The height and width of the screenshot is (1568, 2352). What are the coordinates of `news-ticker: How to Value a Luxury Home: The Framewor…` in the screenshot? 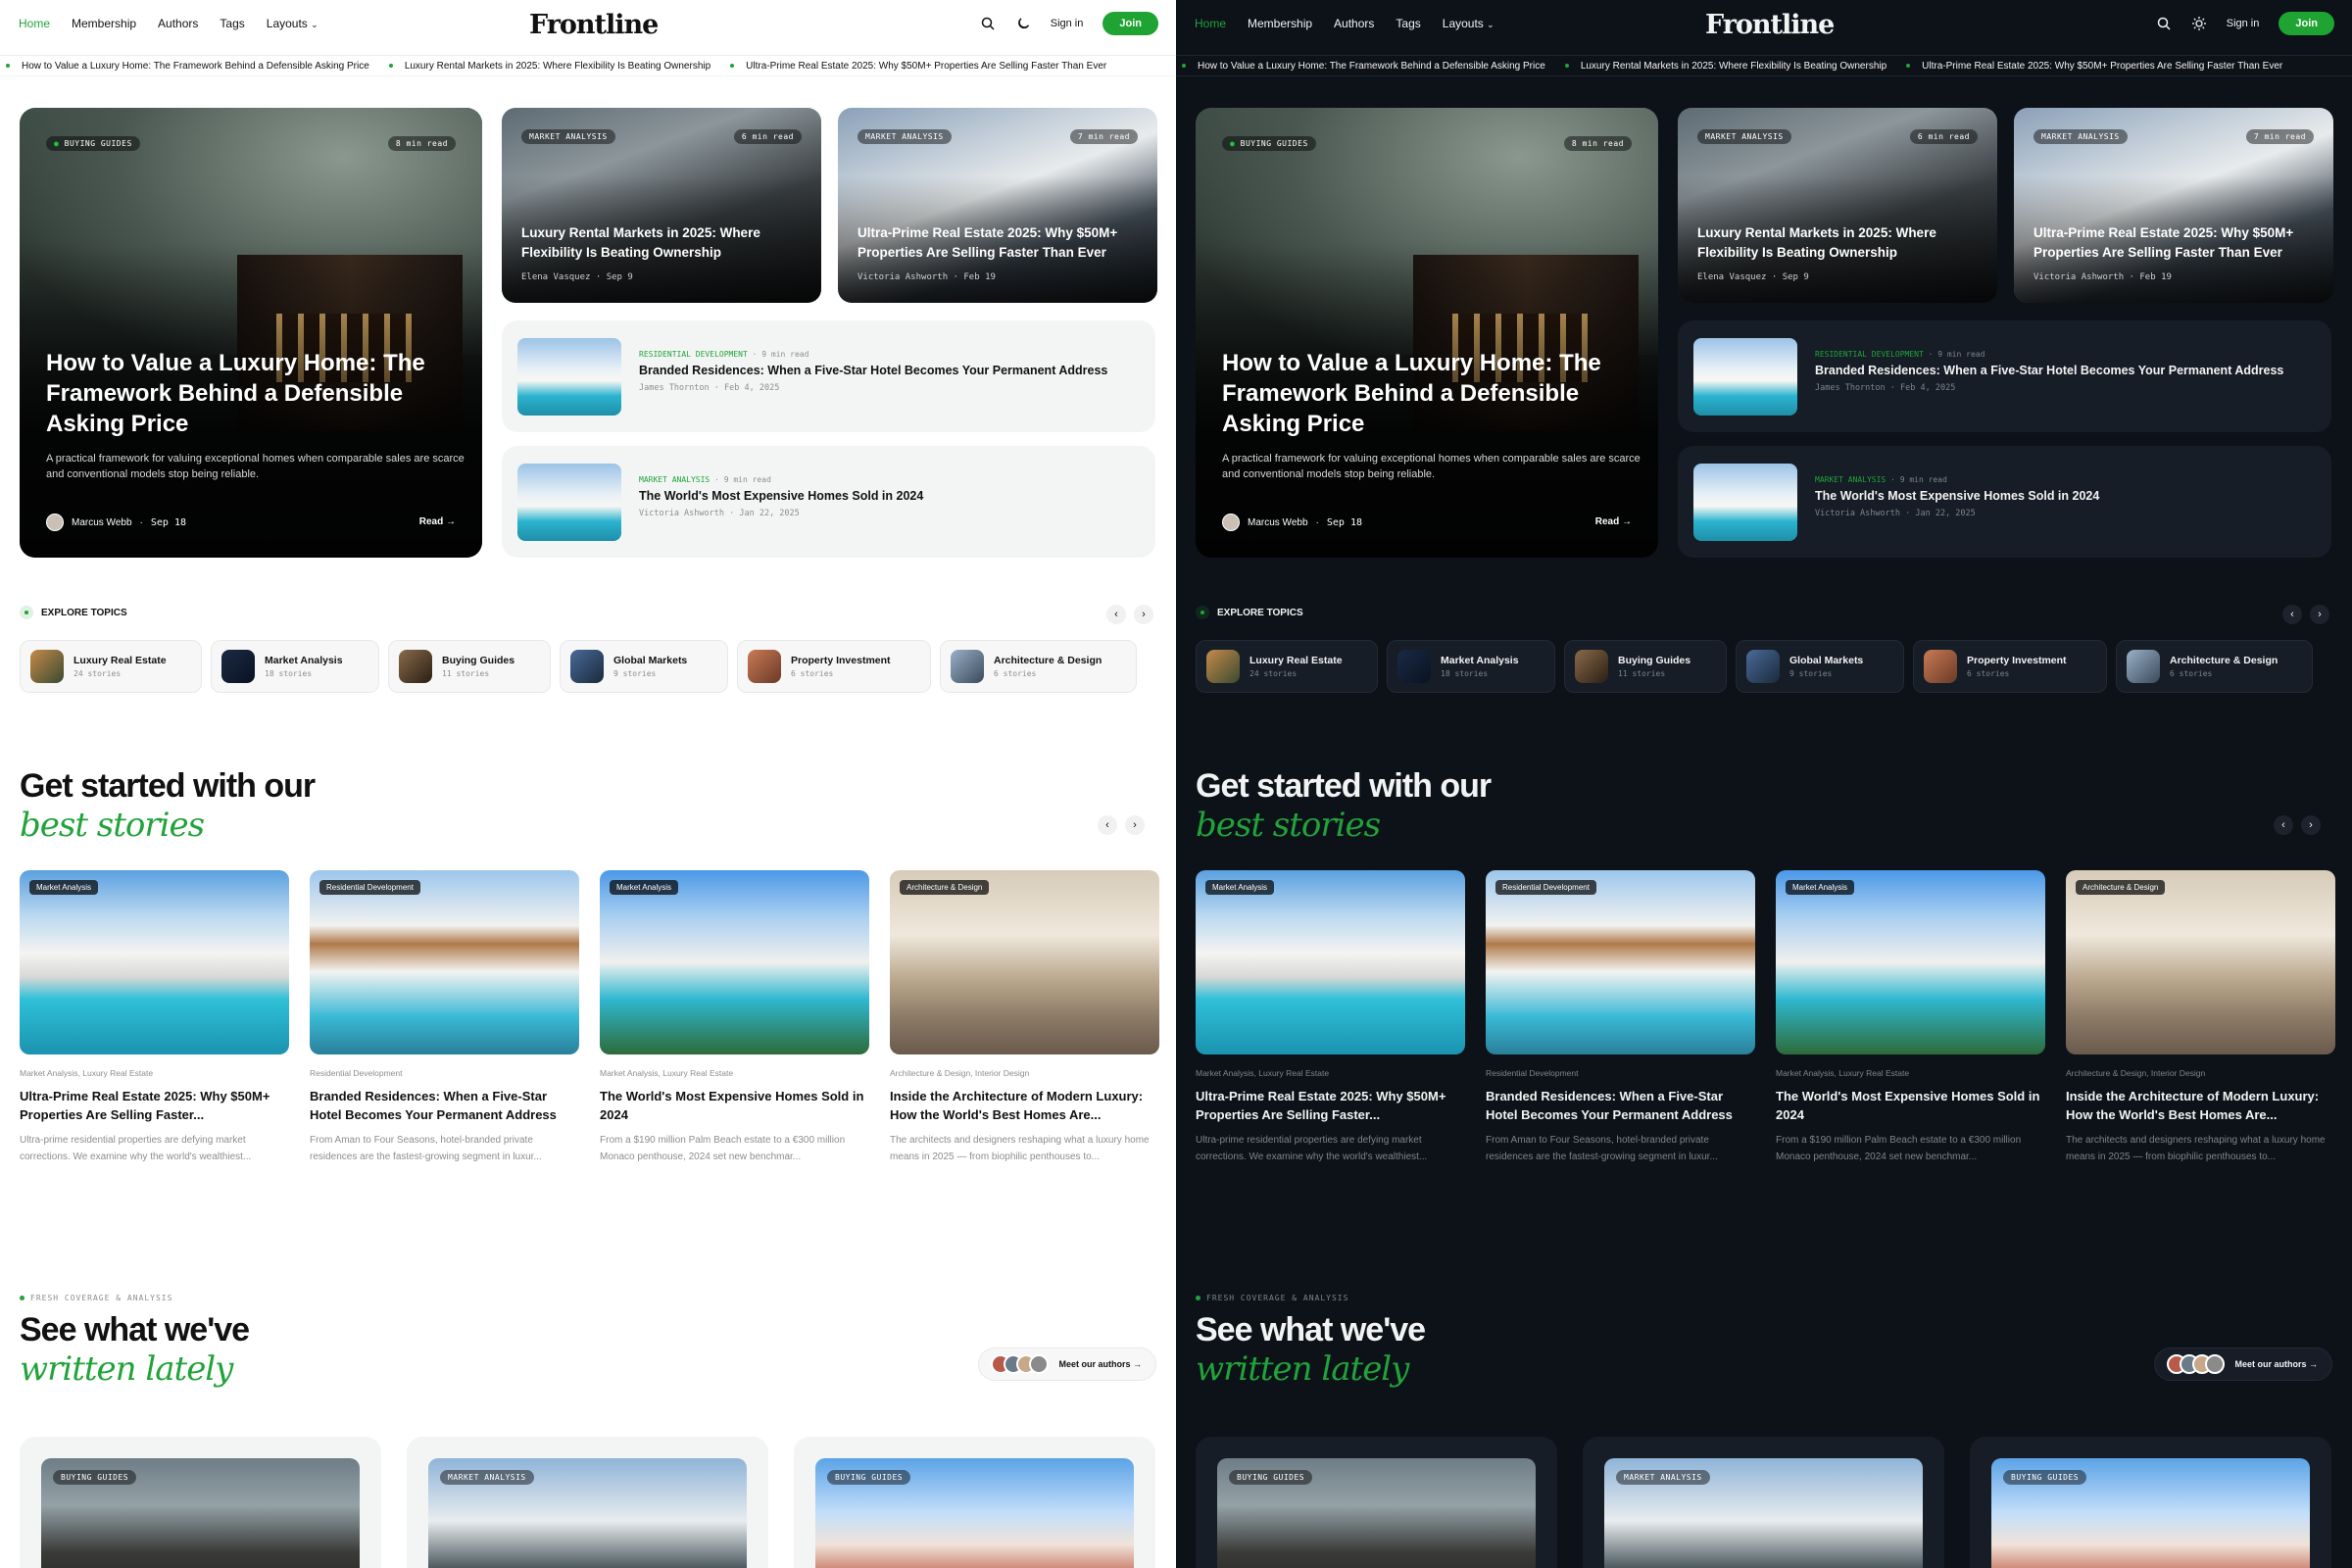 It's located at (588, 65).